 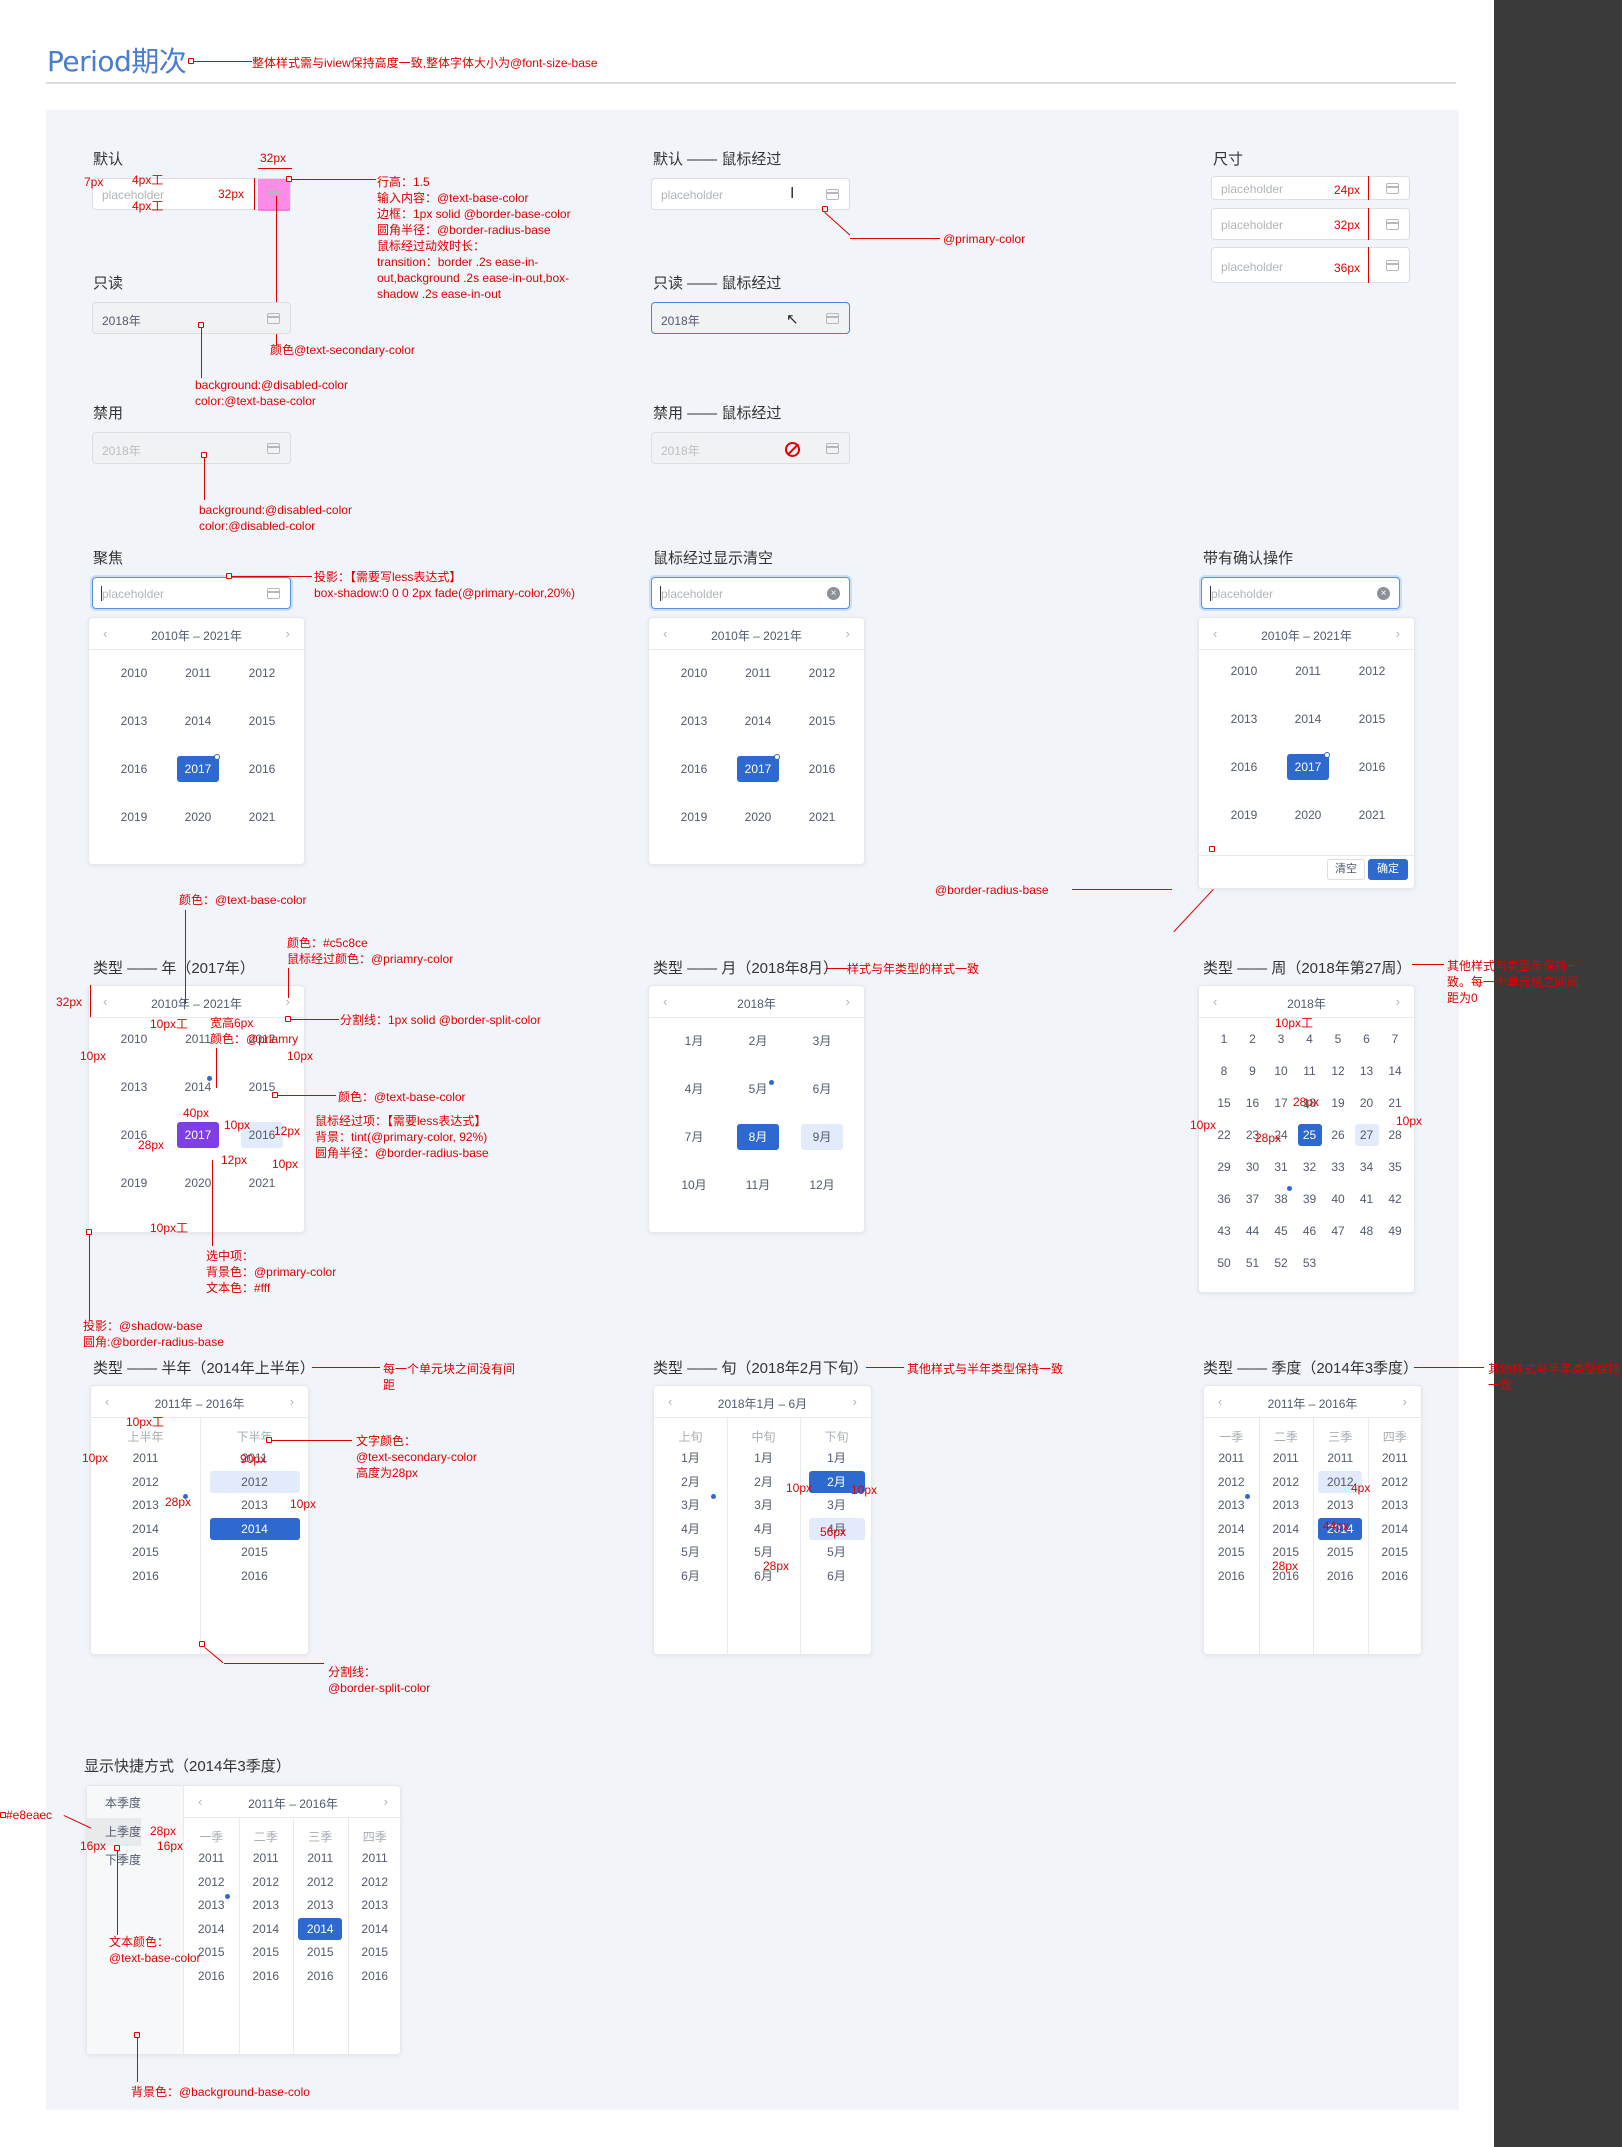 What do you see at coordinates (1300, 593) in the screenshot?
I see `confirm-input: placeholder ×` at bounding box center [1300, 593].